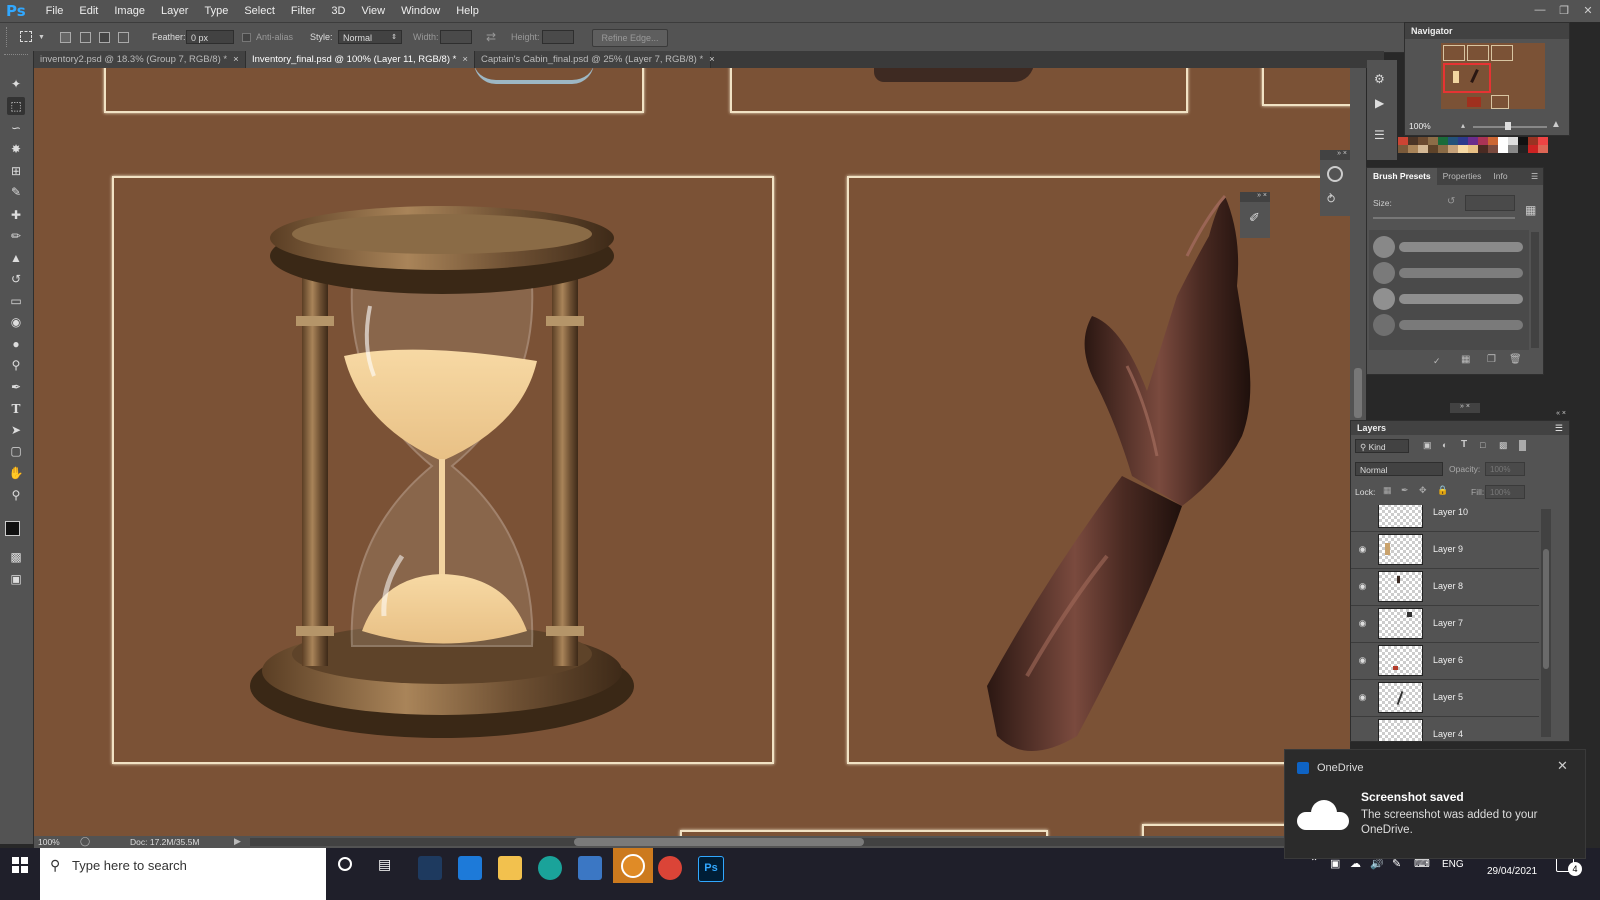 The width and height of the screenshot is (1600, 900). What do you see at coordinates (104, 37) in the screenshot?
I see `subtract-selection-icon` at bounding box center [104, 37].